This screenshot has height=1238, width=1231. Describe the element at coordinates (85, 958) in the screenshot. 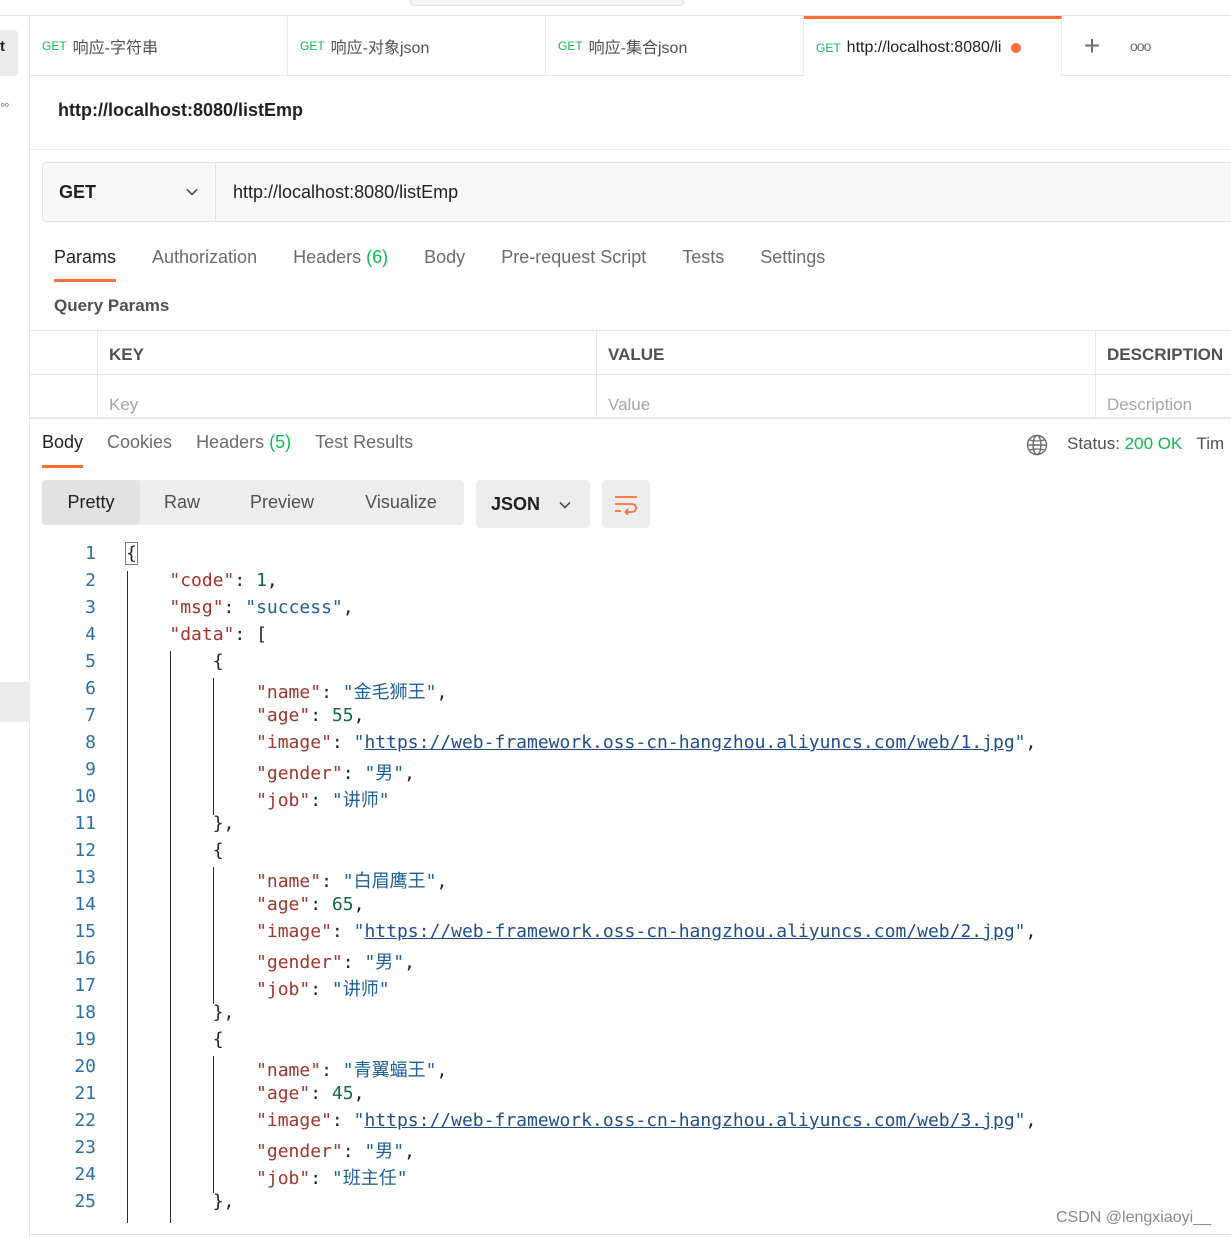

I see `line-number: 16` at that location.